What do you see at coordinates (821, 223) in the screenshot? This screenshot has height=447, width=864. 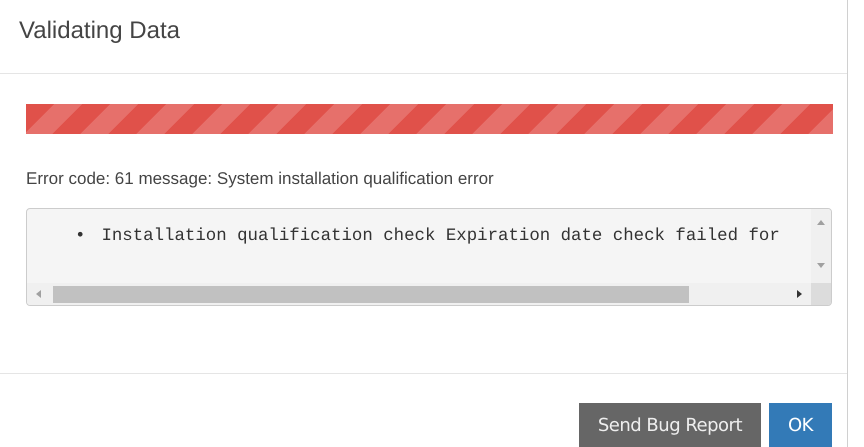 I see `scroll-up-icon` at bounding box center [821, 223].